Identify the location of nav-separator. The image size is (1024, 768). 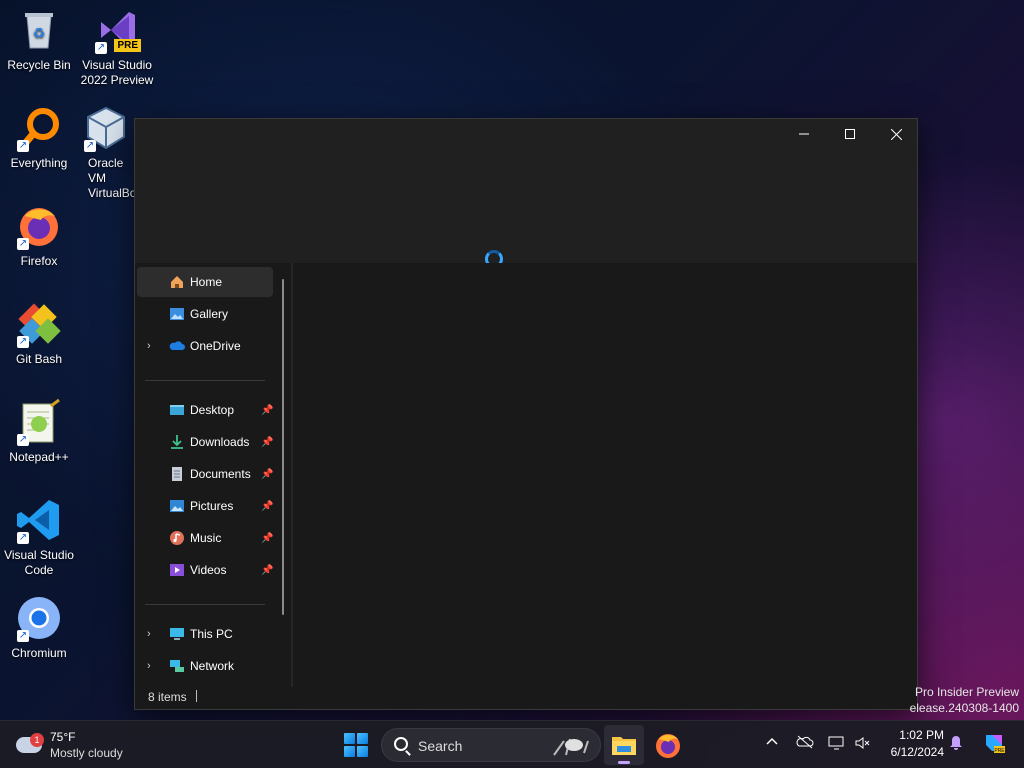
(205, 380).